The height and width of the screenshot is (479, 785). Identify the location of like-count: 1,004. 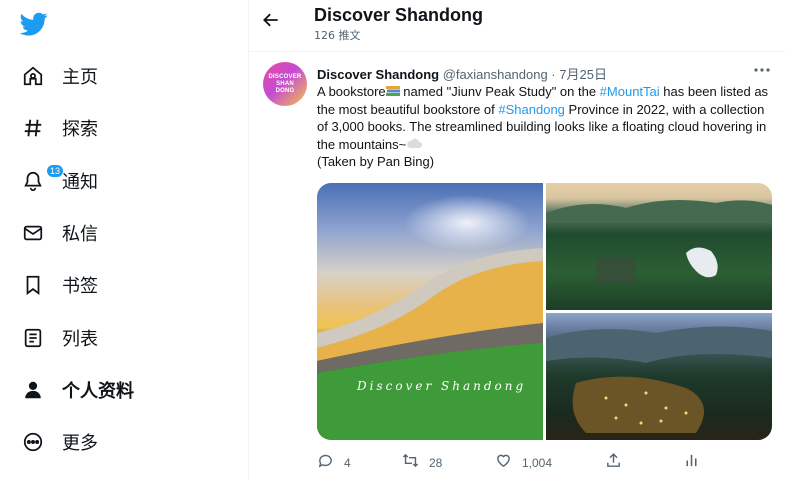
(537, 463).